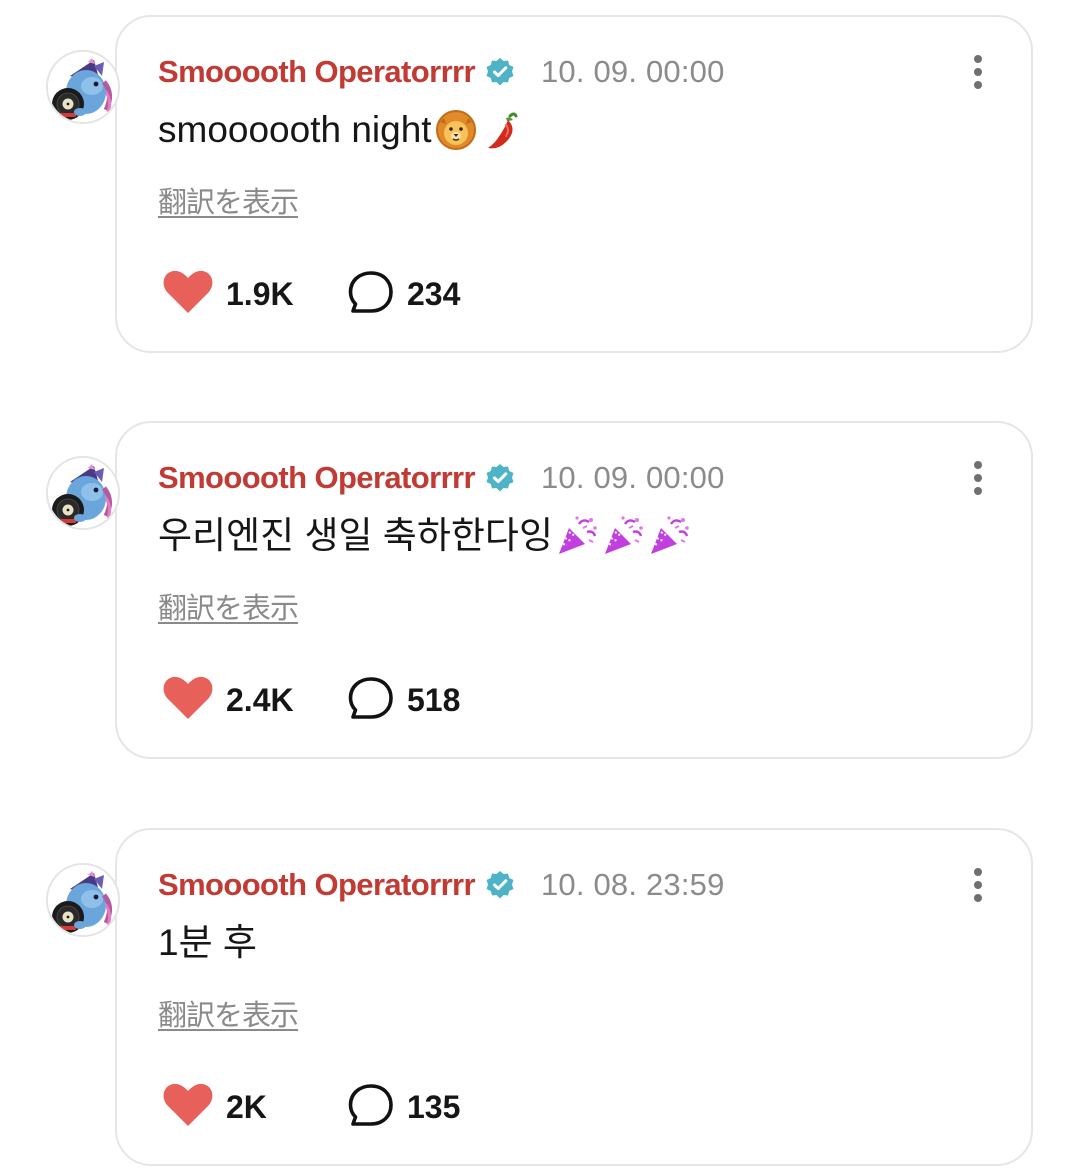 The height and width of the screenshot is (1168, 1080). I want to click on post-text-content: 1분 후, so click(207, 942).